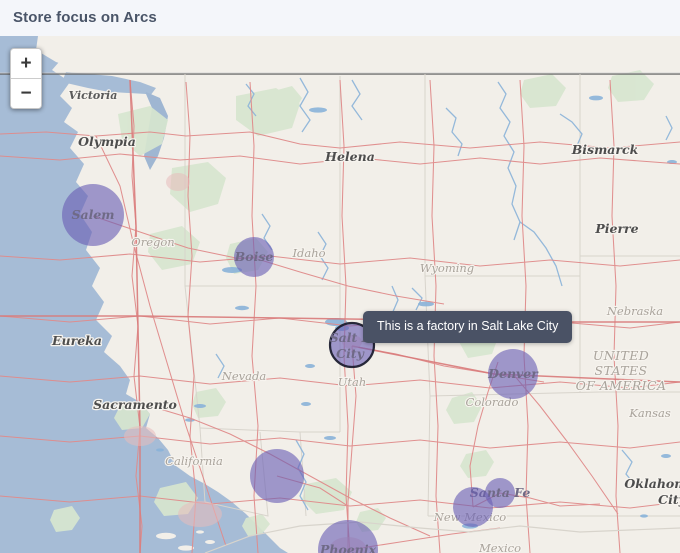 Image resolution: width=680 pixels, height=553 pixels. What do you see at coordinates (352, 382) in the screenshot?
I see `region-label: Utah` at bounding box center [352, 382].